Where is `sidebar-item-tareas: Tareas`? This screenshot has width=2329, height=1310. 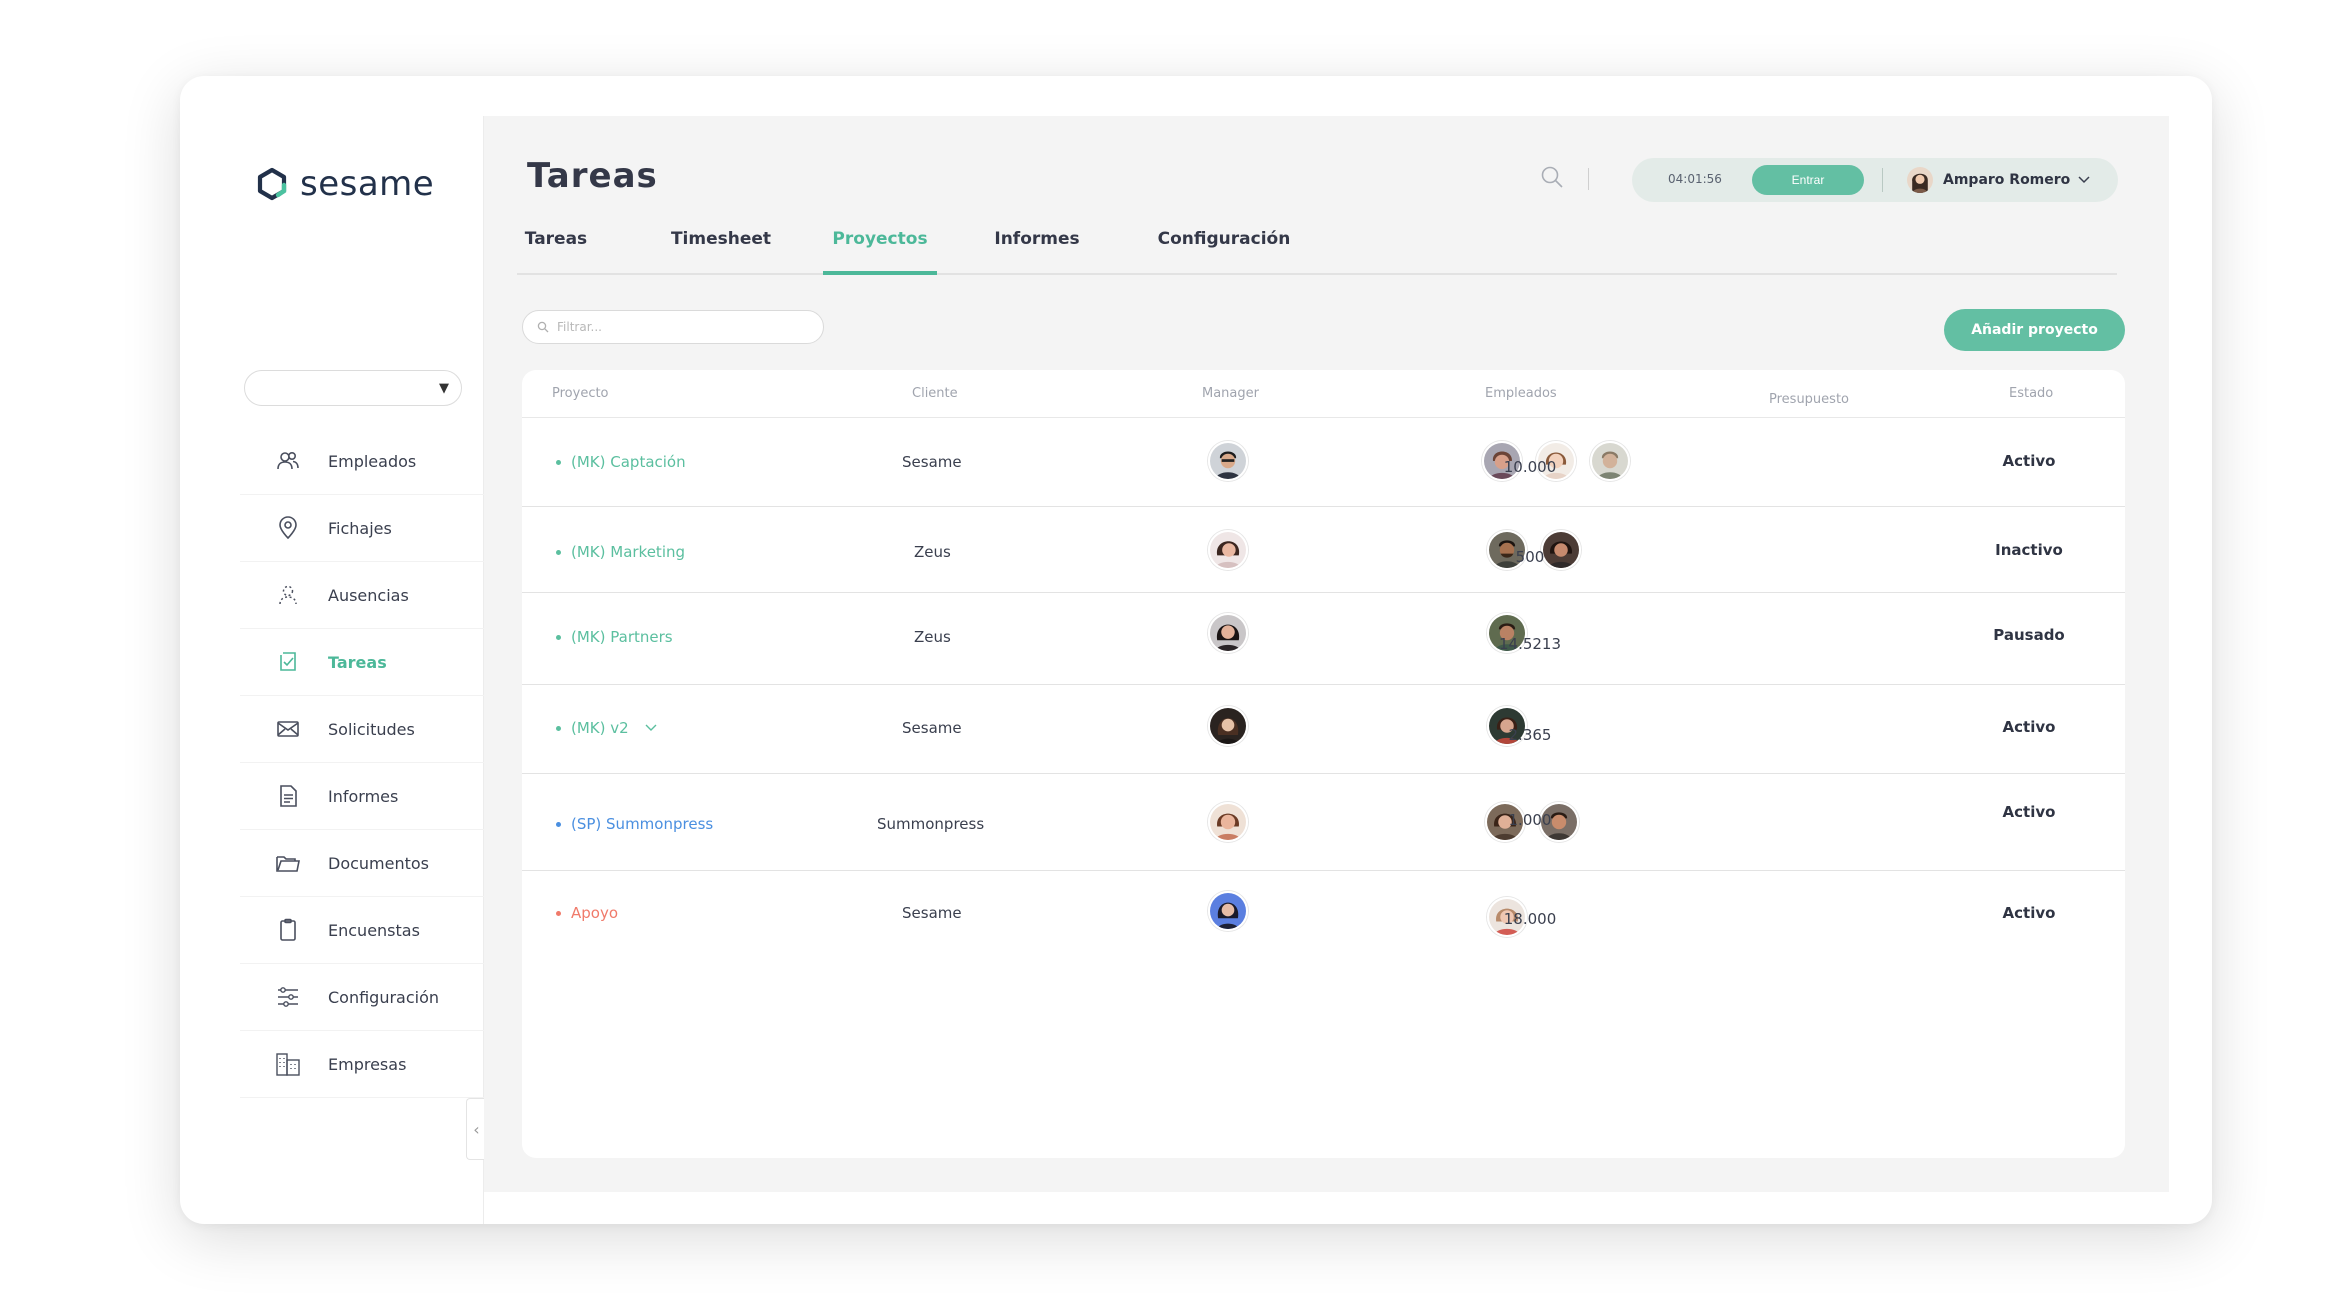
sidebar-item-tareas: Tareas is located at coordinates (362, 662).